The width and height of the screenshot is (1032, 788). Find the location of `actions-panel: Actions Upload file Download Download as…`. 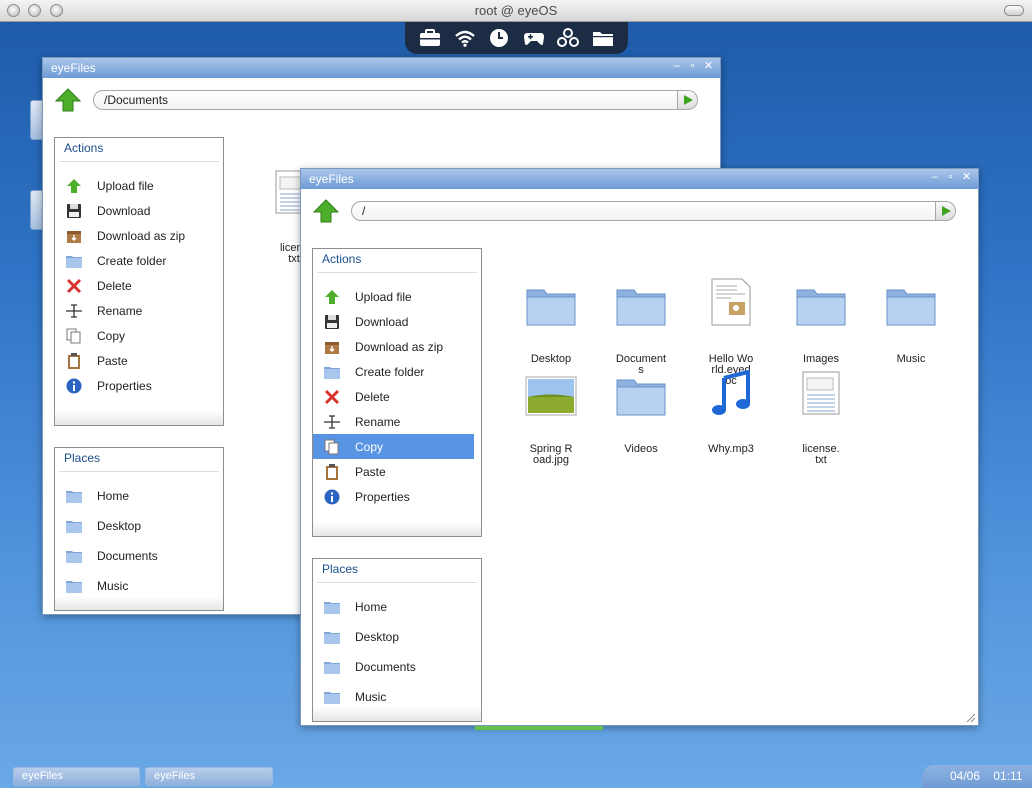

actions-panel: Actions Upload file Download Download as… is located at coordinates (139, 281).